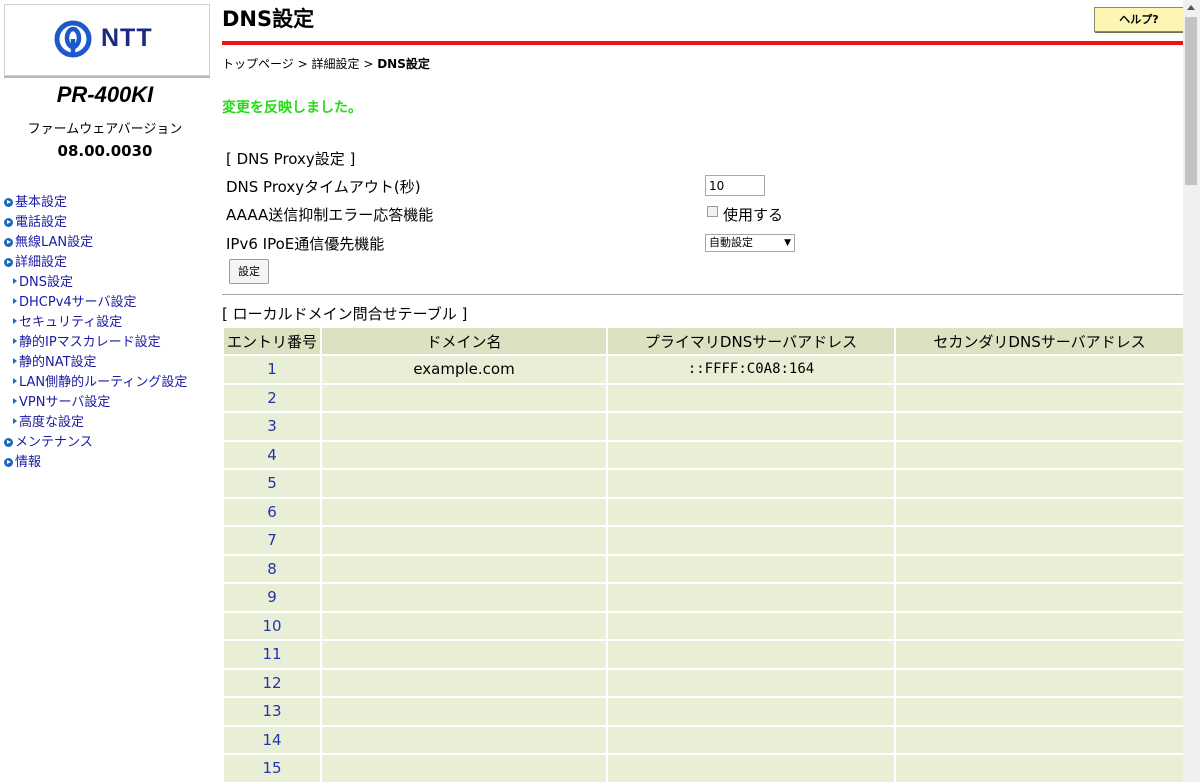  What do you see at coordinates (95, 223) in the screenshot?
I see `sidebar-item: 電話設定` at bounding box center [95, 223].